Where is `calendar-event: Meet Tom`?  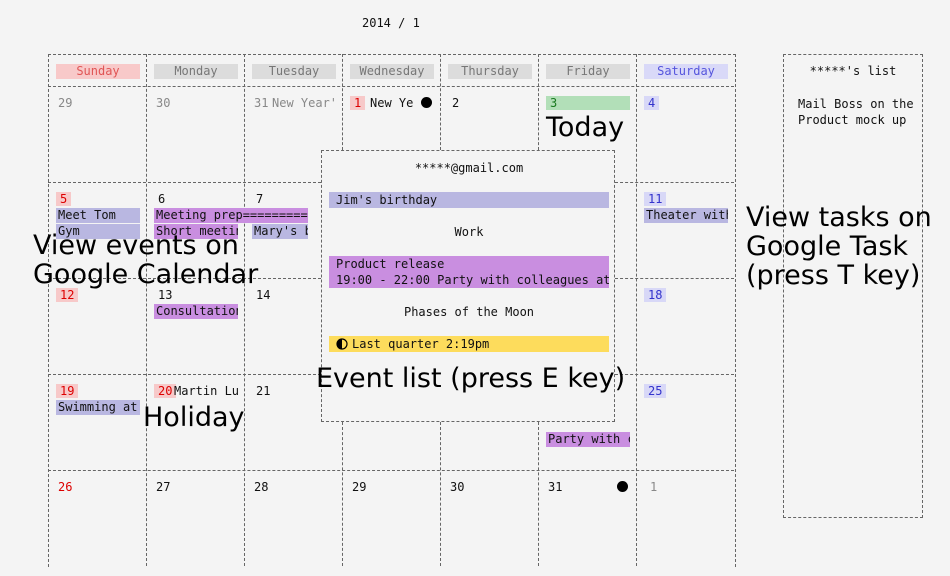
calendar-event: Meet Tom is located at coordinates (98, 215).